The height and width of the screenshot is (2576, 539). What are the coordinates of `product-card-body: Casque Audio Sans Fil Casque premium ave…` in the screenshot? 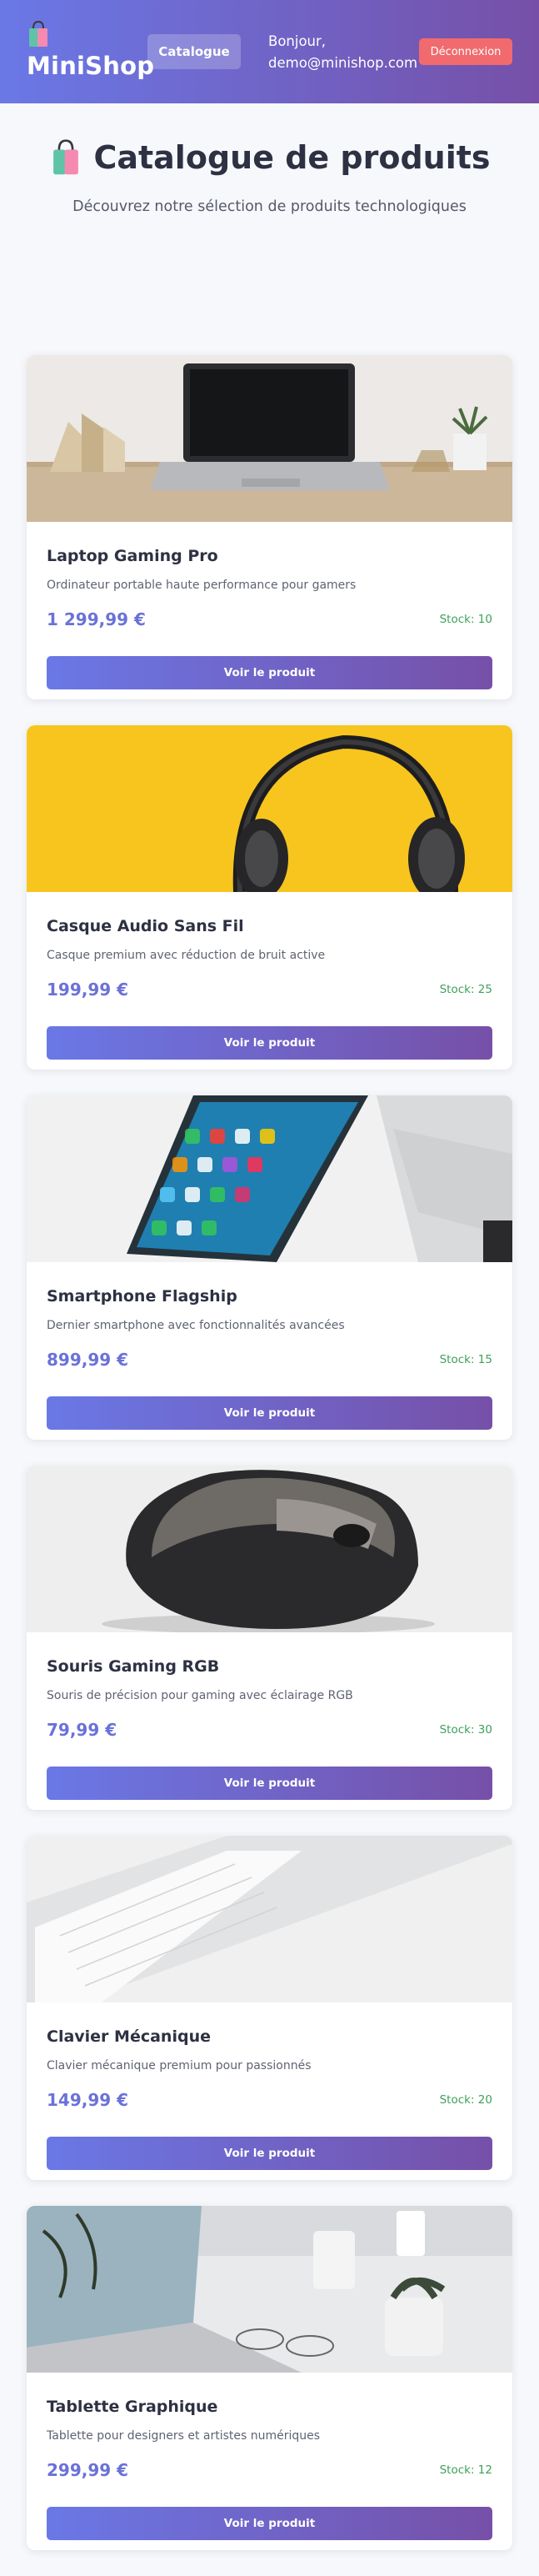 It's located at (269, 981).